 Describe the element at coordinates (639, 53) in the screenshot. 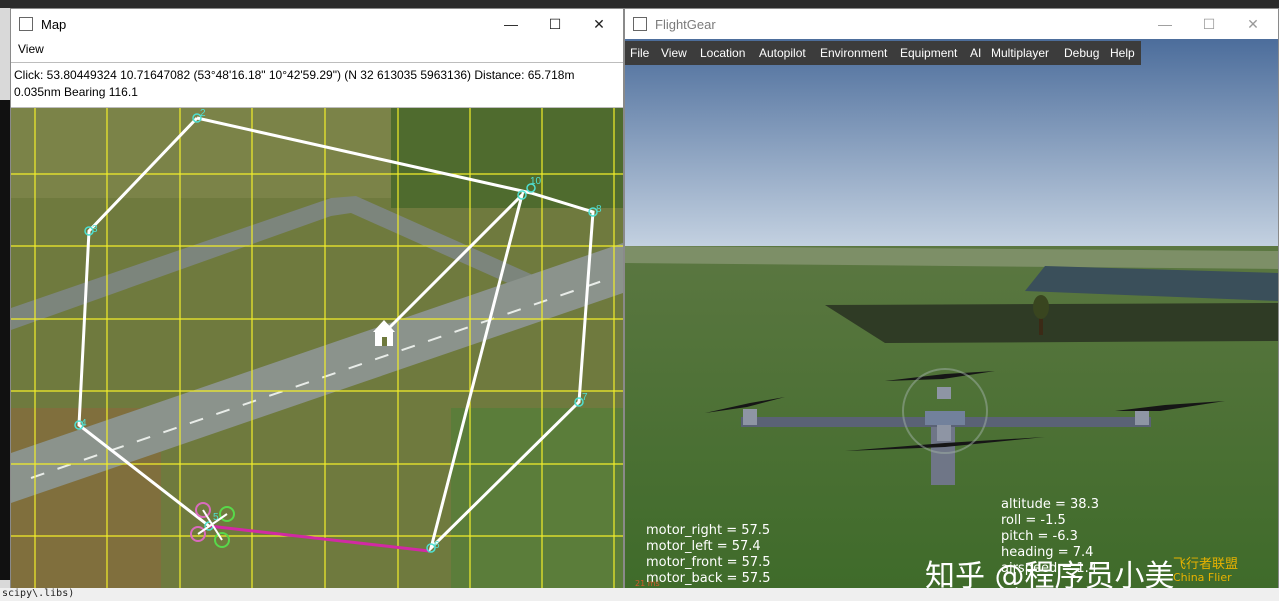

I see `menu-file: File` at that location.